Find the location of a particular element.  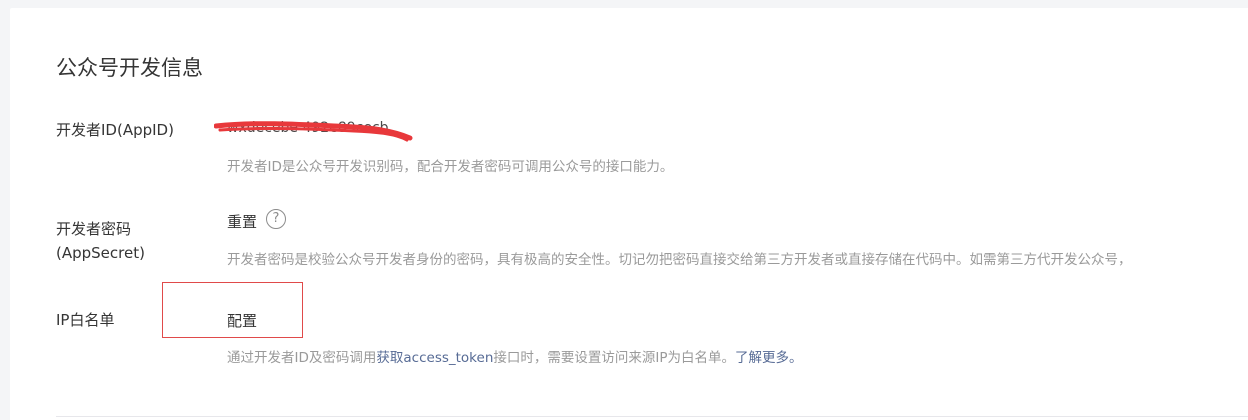

appid-label: 开发者ID(AppID) is located at coordinates (115, 130).